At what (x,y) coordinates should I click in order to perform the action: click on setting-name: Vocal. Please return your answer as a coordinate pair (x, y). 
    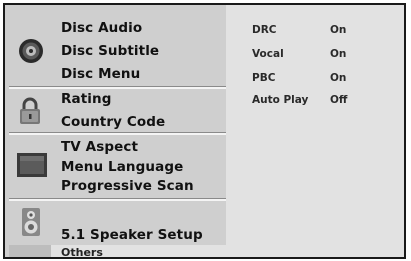
    Looking at the image, I should click on (268, 54).